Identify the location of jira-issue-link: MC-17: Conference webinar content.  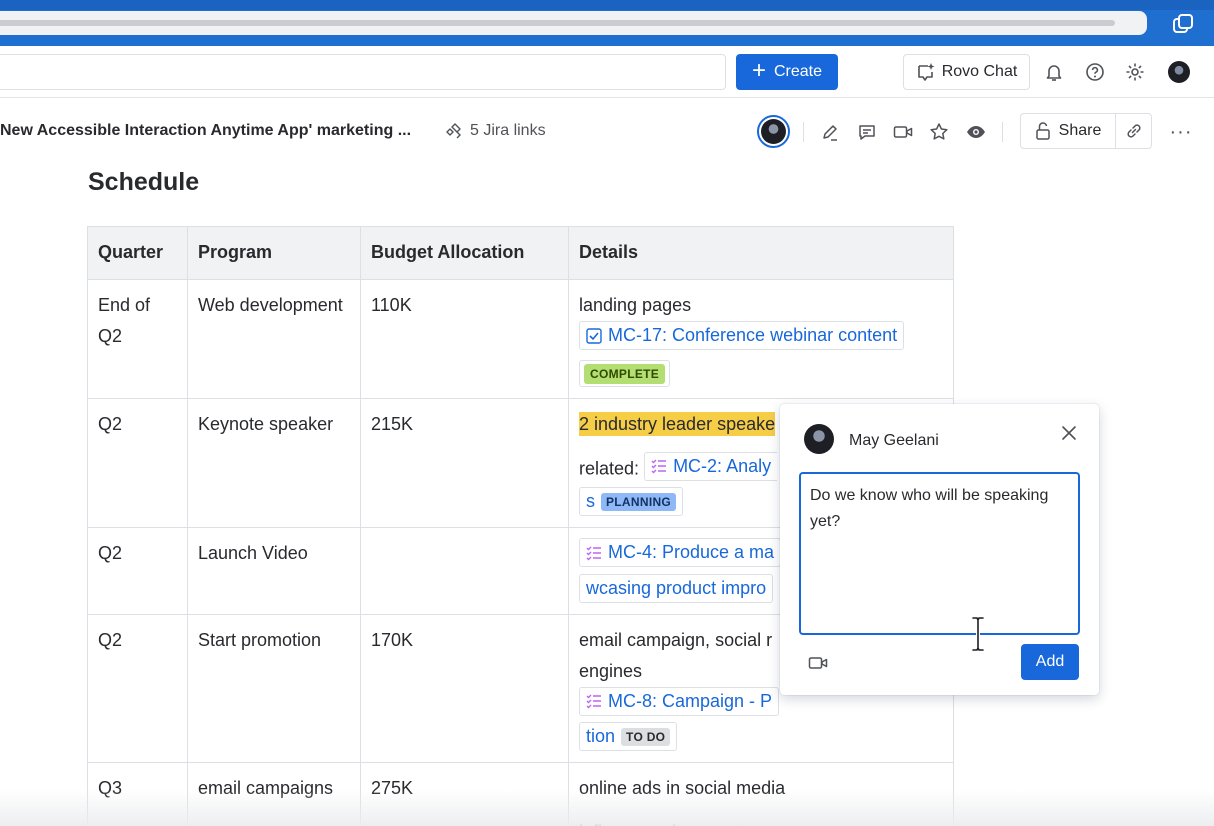
(742, 335).